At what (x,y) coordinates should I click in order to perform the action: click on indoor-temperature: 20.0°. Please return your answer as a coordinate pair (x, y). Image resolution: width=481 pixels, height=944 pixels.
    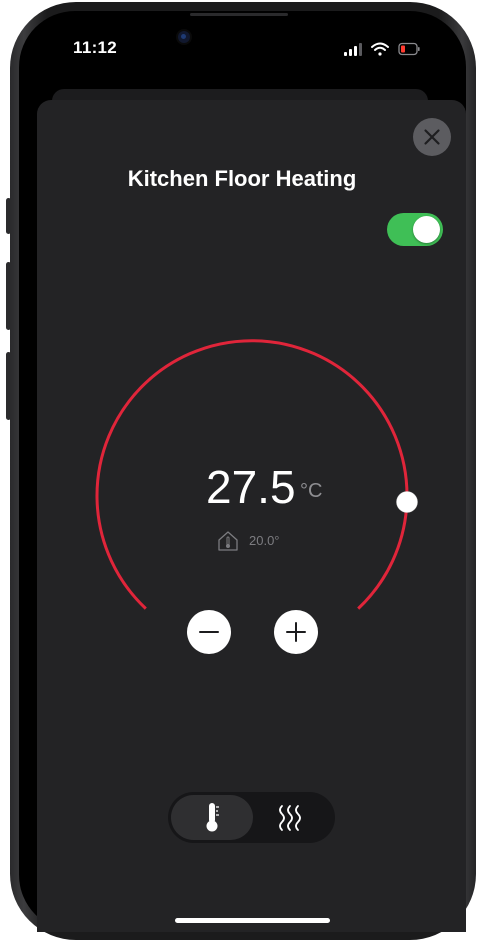
    Looking at the image, I should click on (264, 540).